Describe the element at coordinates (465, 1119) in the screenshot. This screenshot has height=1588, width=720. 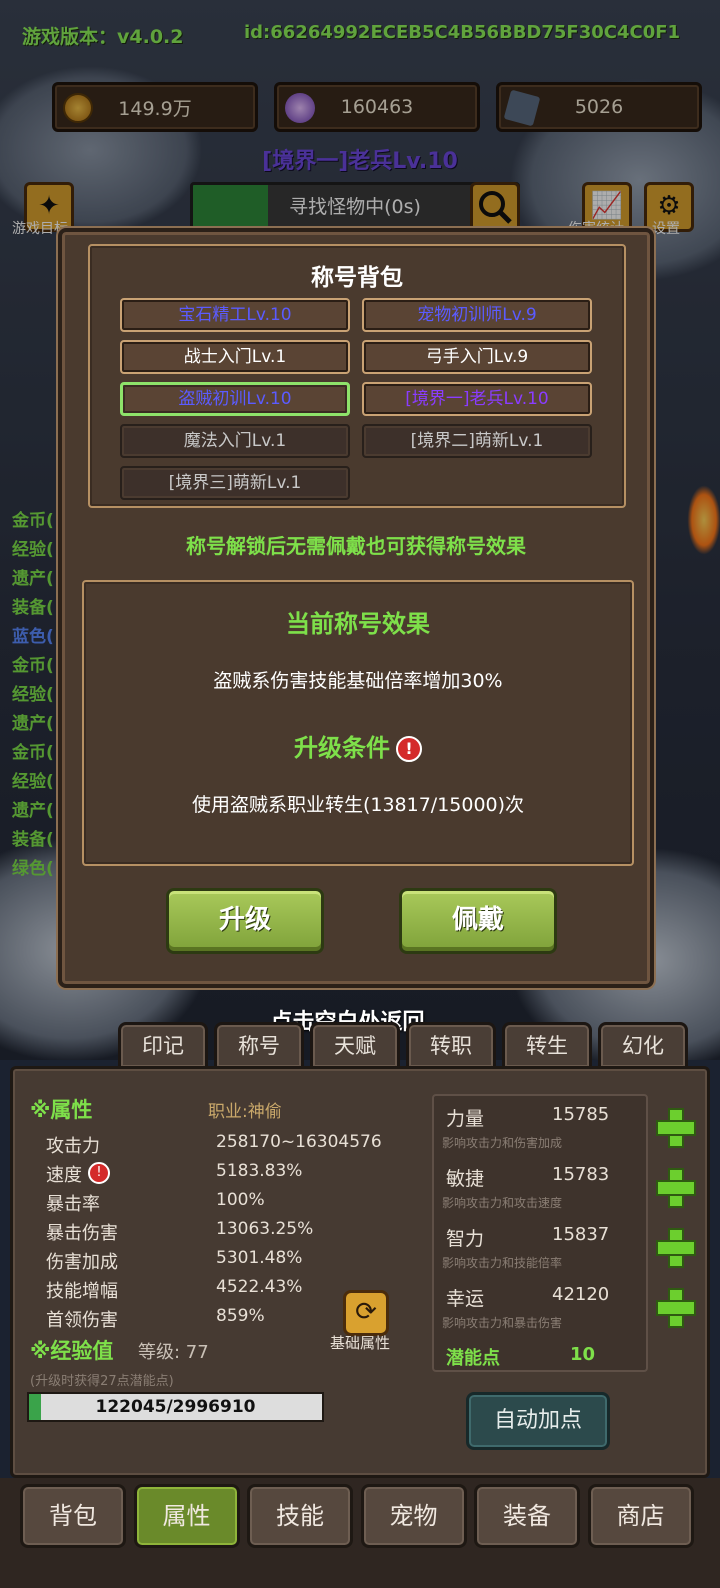
I see `stat-name: 力量` at that location.